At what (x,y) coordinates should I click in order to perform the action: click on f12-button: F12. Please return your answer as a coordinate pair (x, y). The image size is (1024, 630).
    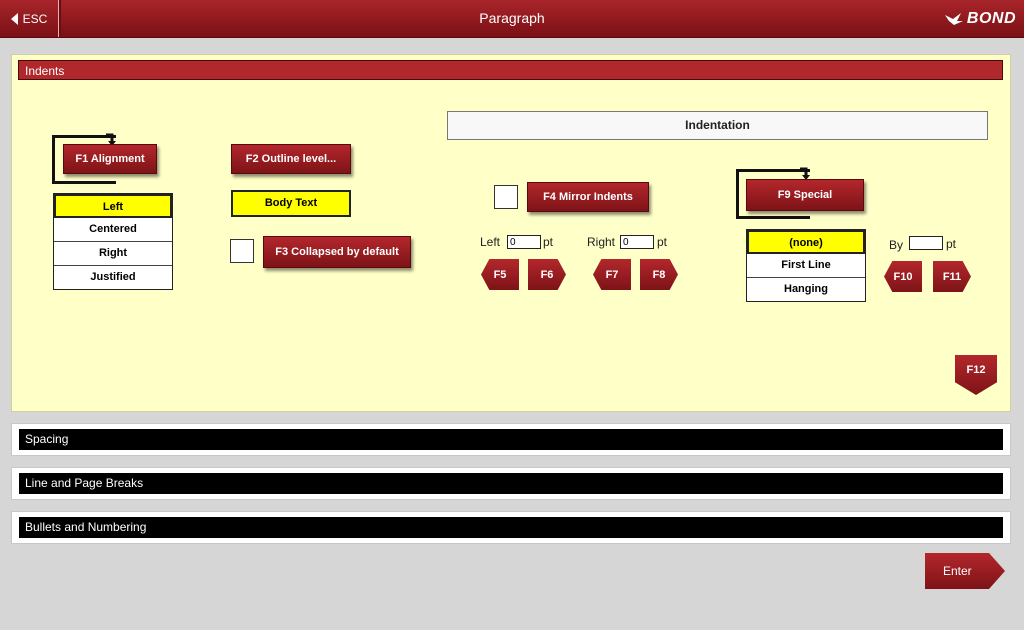
    Looking at the image, I should click on (976, 375).